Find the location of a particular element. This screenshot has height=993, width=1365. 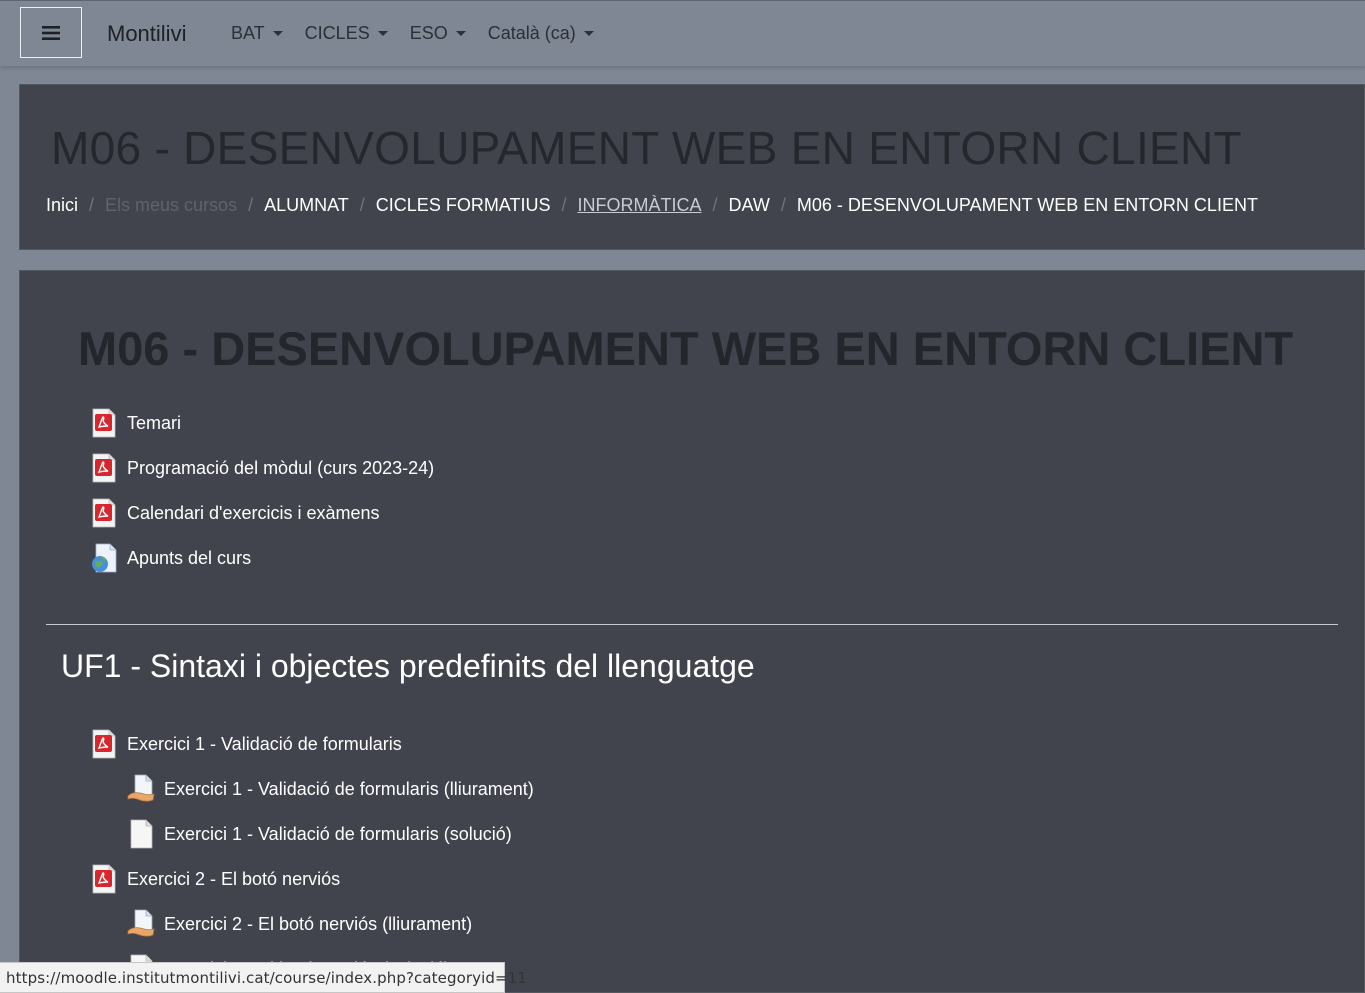

nav-menu: BAT CICLES ESO Català ‎(ca)‎ is located at coordinates (423, 33).